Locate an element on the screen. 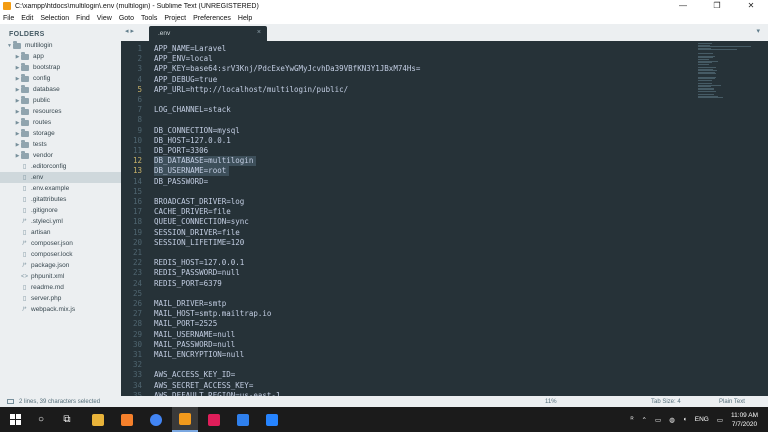 The width and height of the screenshot is (768, 432). tab-env: .env × is located at coordinates (208, 33).